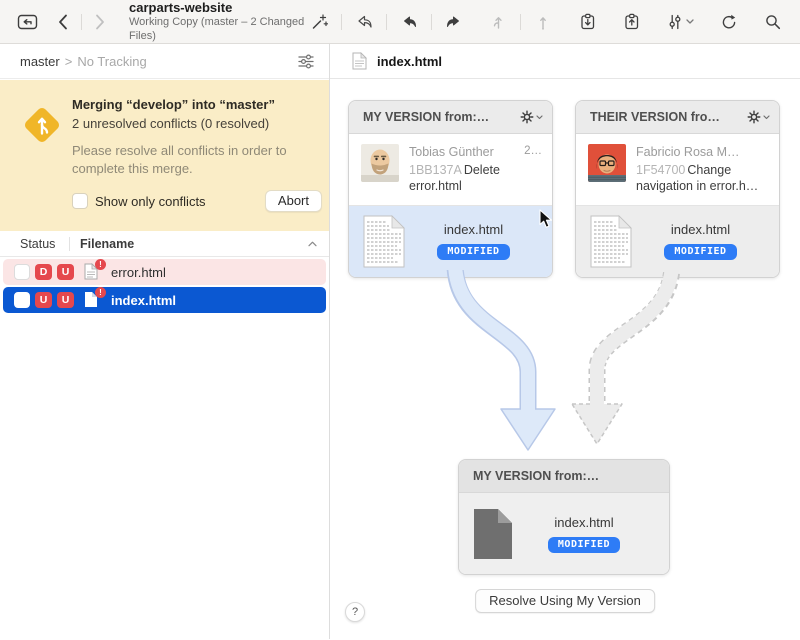  I want to click on wand-button, so click(319, 22).